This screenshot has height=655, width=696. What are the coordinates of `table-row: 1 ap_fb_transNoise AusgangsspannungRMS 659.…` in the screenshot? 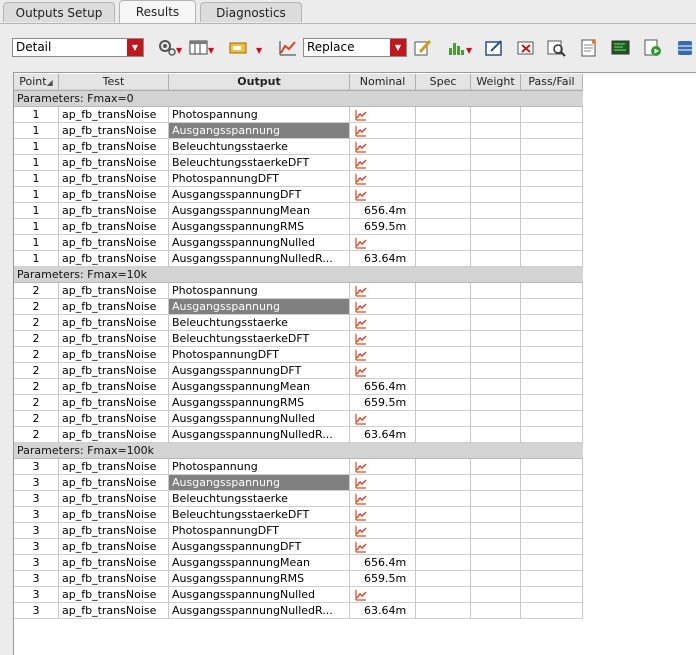 It's located at (298, 227).